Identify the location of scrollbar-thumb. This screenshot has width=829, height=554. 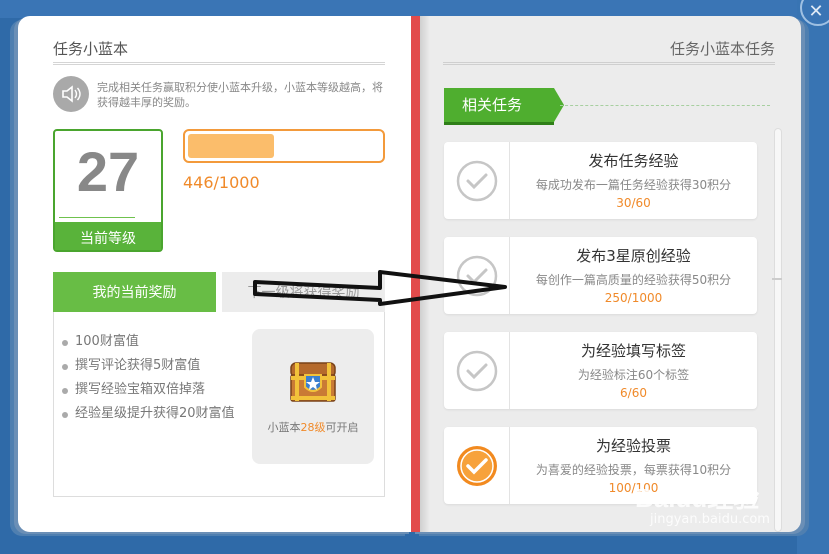
(777, 279).